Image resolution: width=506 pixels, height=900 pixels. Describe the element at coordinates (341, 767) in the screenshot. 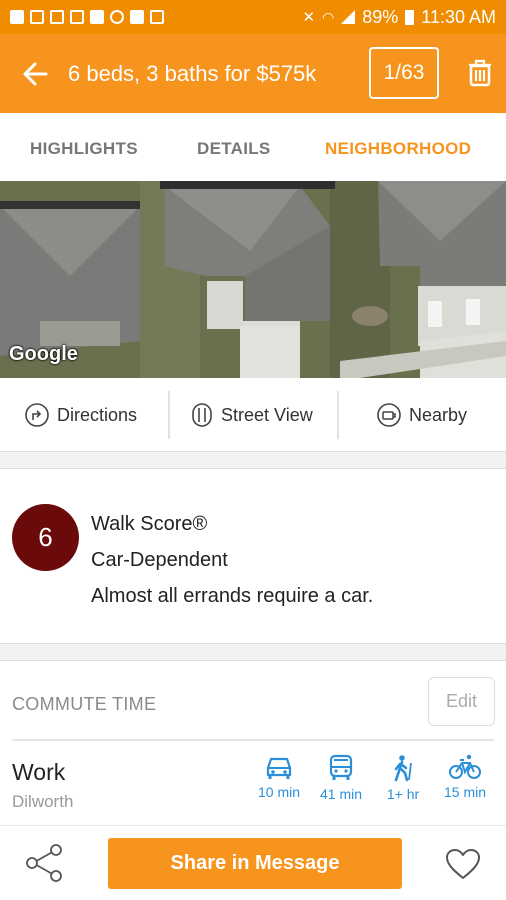

I see `bus-icon` at that location.